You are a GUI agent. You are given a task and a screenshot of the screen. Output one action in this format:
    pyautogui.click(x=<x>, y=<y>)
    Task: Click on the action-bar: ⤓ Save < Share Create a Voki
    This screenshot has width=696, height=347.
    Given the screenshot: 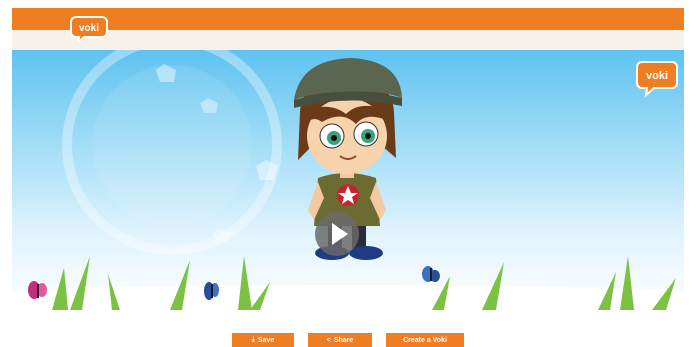 What is the action you would take?
    pyautogui.click(x=348, y=340)
    